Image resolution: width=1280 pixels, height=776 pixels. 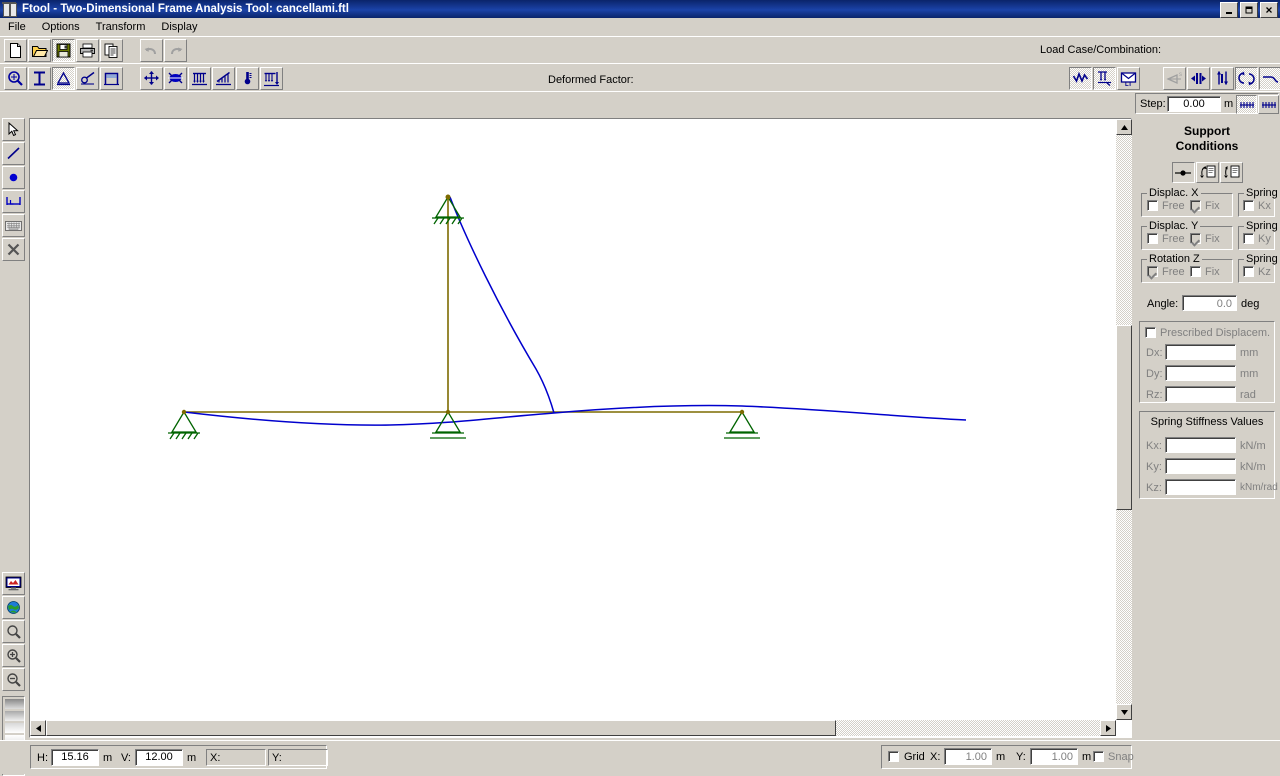 I want to click on diagram-axial-button, so click(x=1080, y=78).